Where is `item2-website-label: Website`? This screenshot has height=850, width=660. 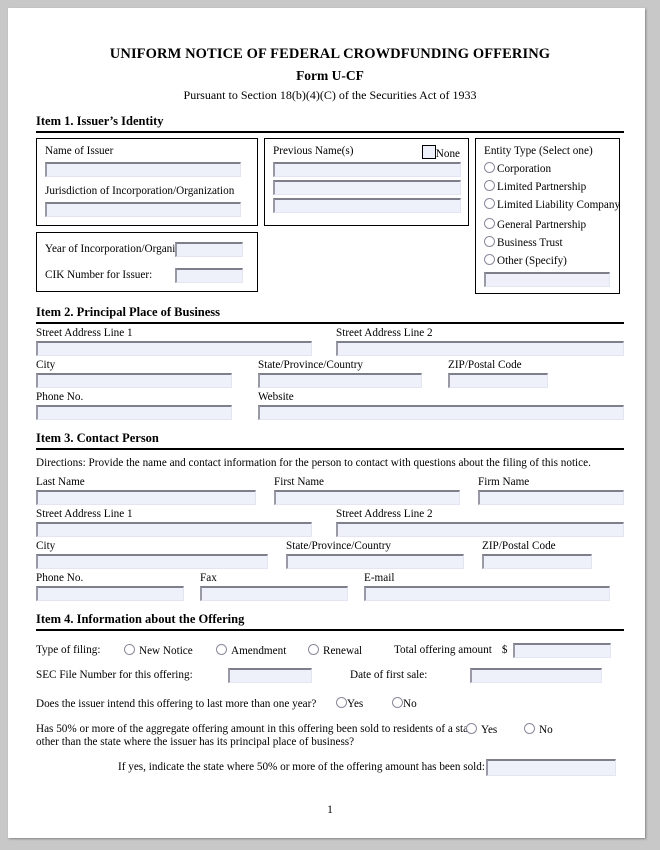
item2-website-label: Website is located at coordinates (276, 397).